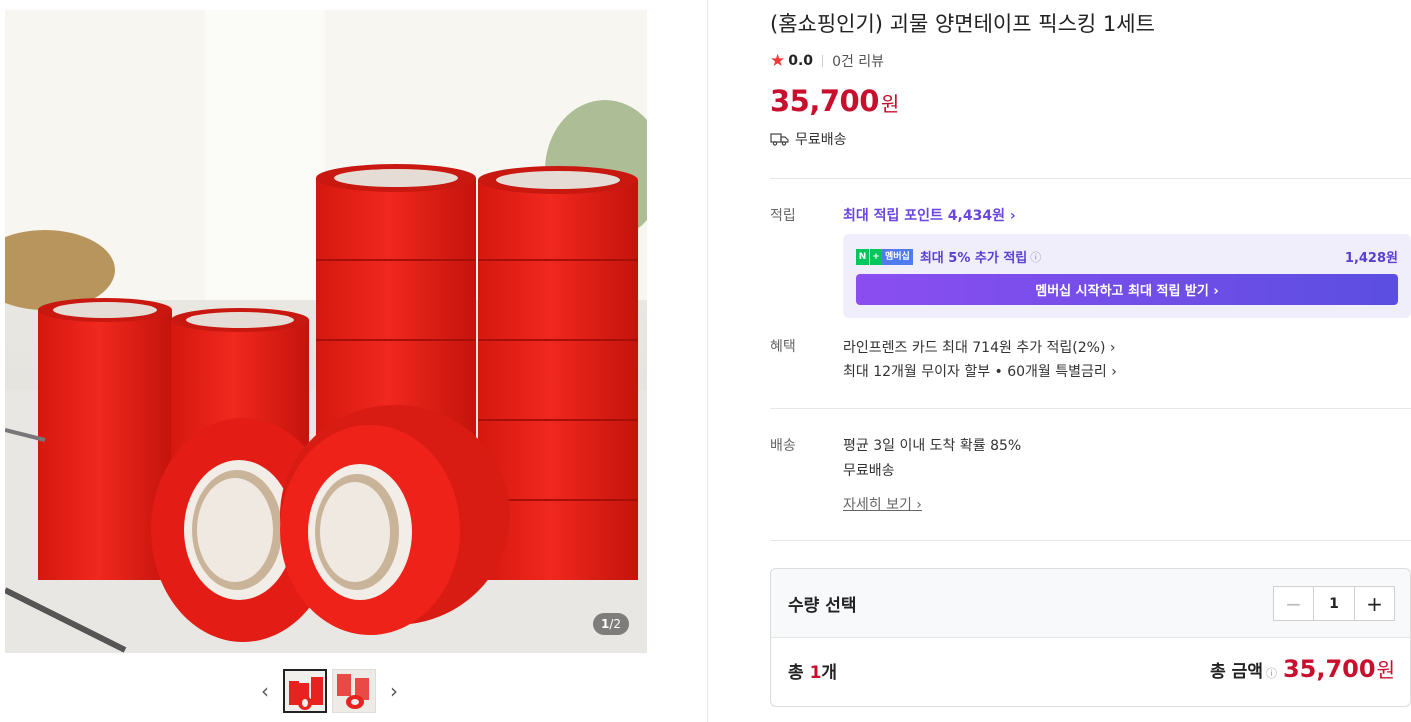 The width and height of the screenshot is (1411, 722). Describe the element at coordinates (822, 606) in the screenshot. I see `quantity-title: 수량 선택` at that location.